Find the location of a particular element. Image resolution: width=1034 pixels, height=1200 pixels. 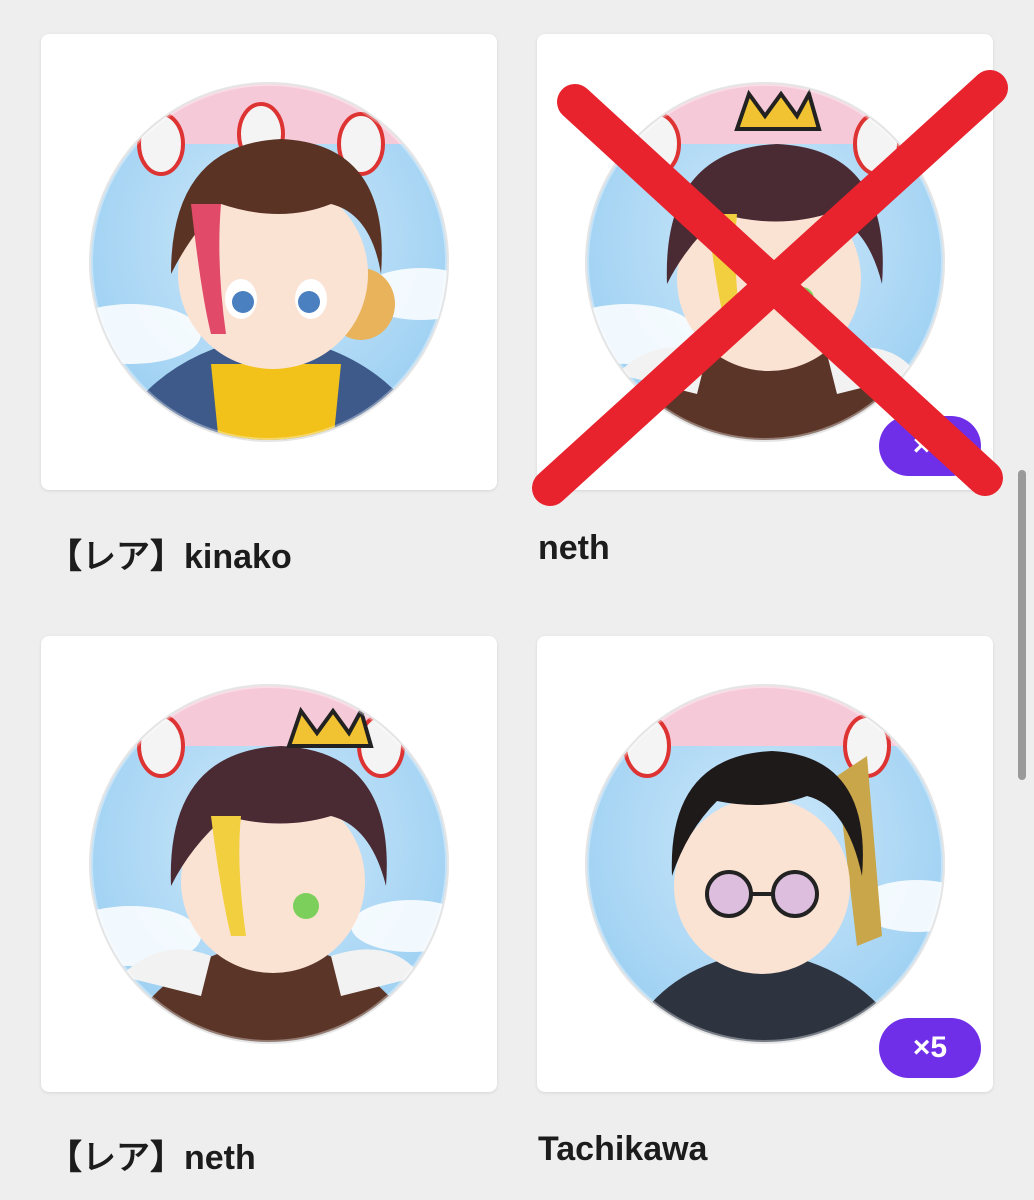

item-title: Tachikawa is located at coordinates (623, 1149).